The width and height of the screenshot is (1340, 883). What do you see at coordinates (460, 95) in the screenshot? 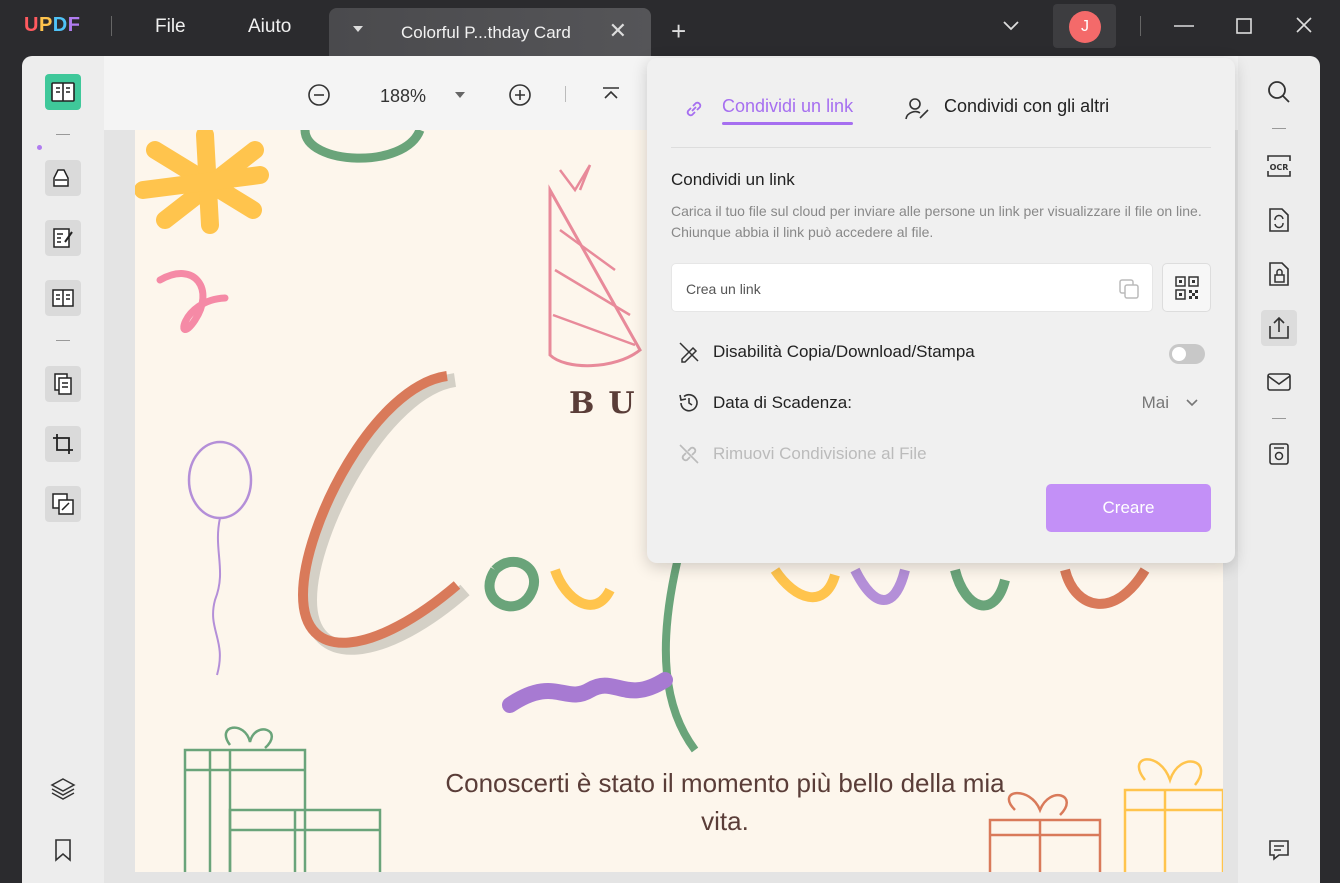
I see `zoom-dropdown-icon` at bounding box center [460, 95].